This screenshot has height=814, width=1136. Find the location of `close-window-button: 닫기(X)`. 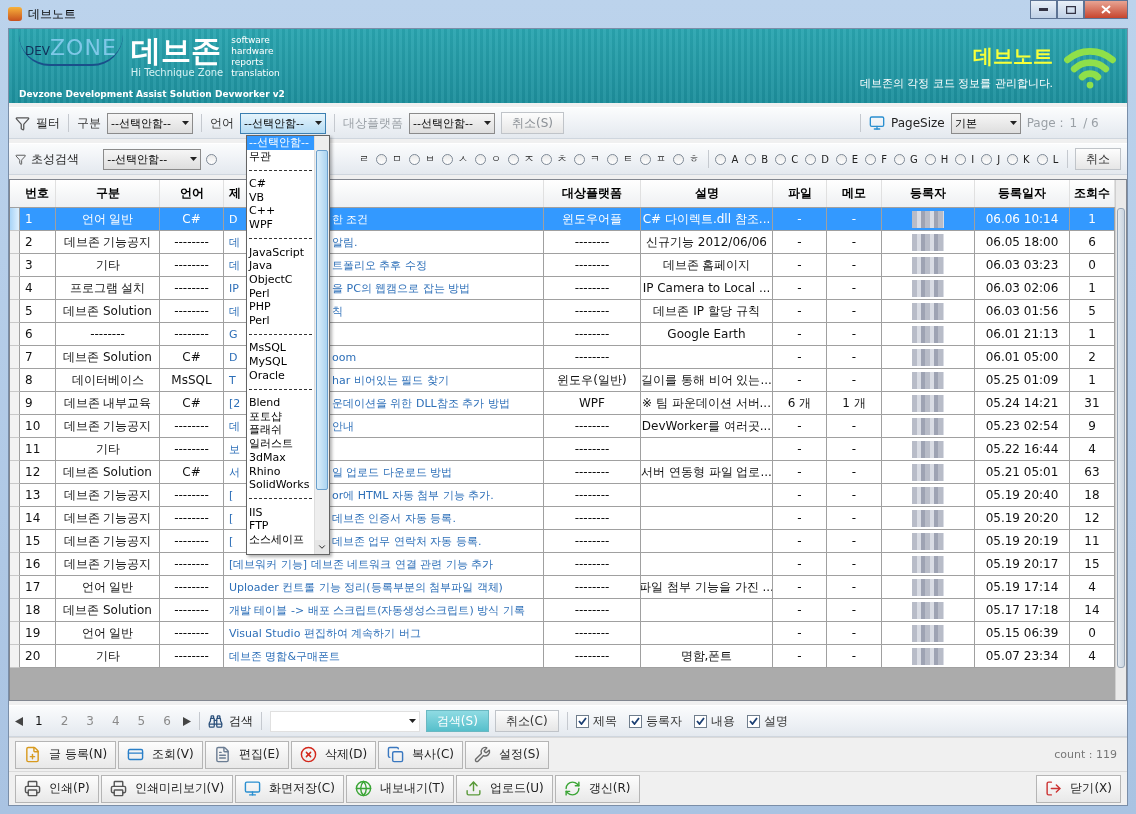

close-window-button: 닫기(X) is located at coordinates (1078, 788).